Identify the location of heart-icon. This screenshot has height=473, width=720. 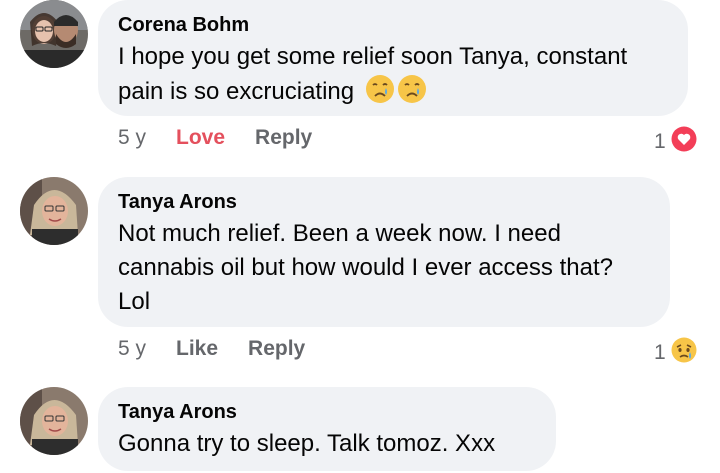
(684, 142).